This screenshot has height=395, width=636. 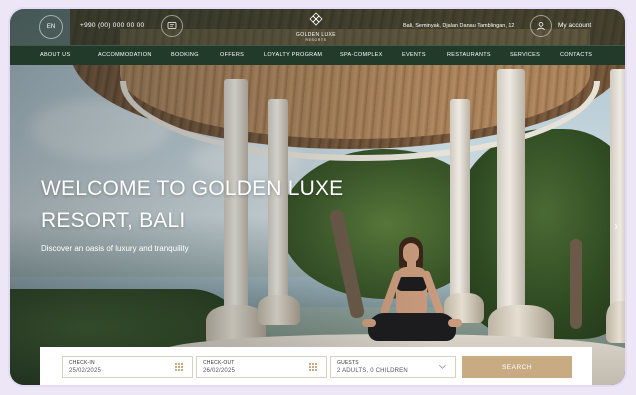 I want to click on phone-number: +990 (00) 000 00 00, so click(x=112, y=25).